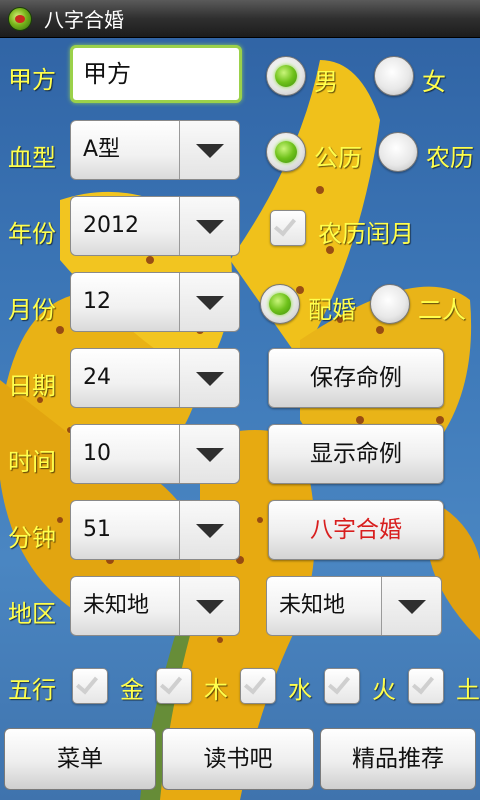 Image resolution: width=480 pixels, height=800 pixels. Describe the element at coordinates (32, 158) in the screenshot. I see `blood-label: 血型` at that location.